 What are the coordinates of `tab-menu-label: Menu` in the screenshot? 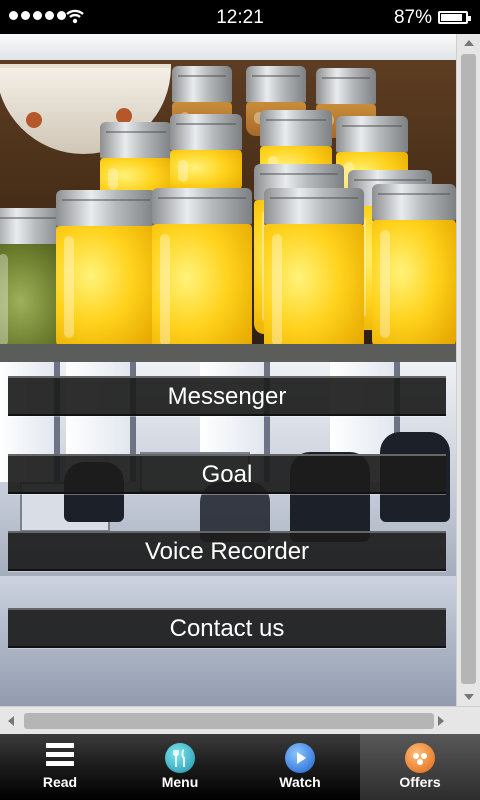 It's located at (180, 782).